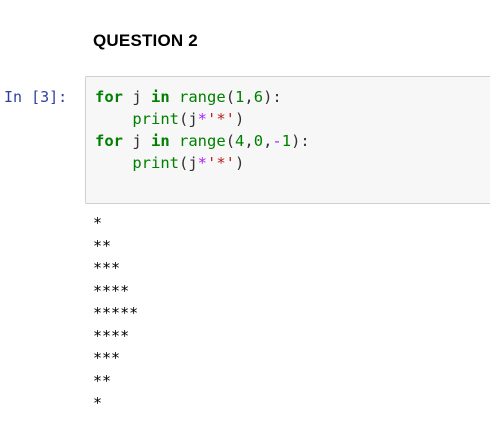 The height and width of the screenshot is (443, 490). Describe the element at coordinates (258, 141) in the screenshot. I see `code-token: 0` at that location.